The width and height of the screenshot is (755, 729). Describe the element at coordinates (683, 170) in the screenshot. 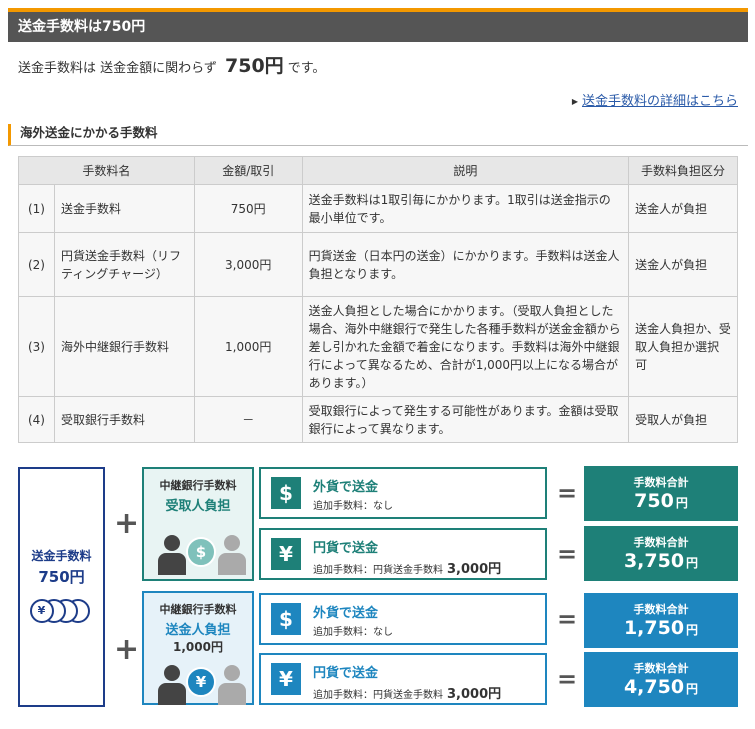

I see `col-header-payer: 手数料負担区分` at that location.